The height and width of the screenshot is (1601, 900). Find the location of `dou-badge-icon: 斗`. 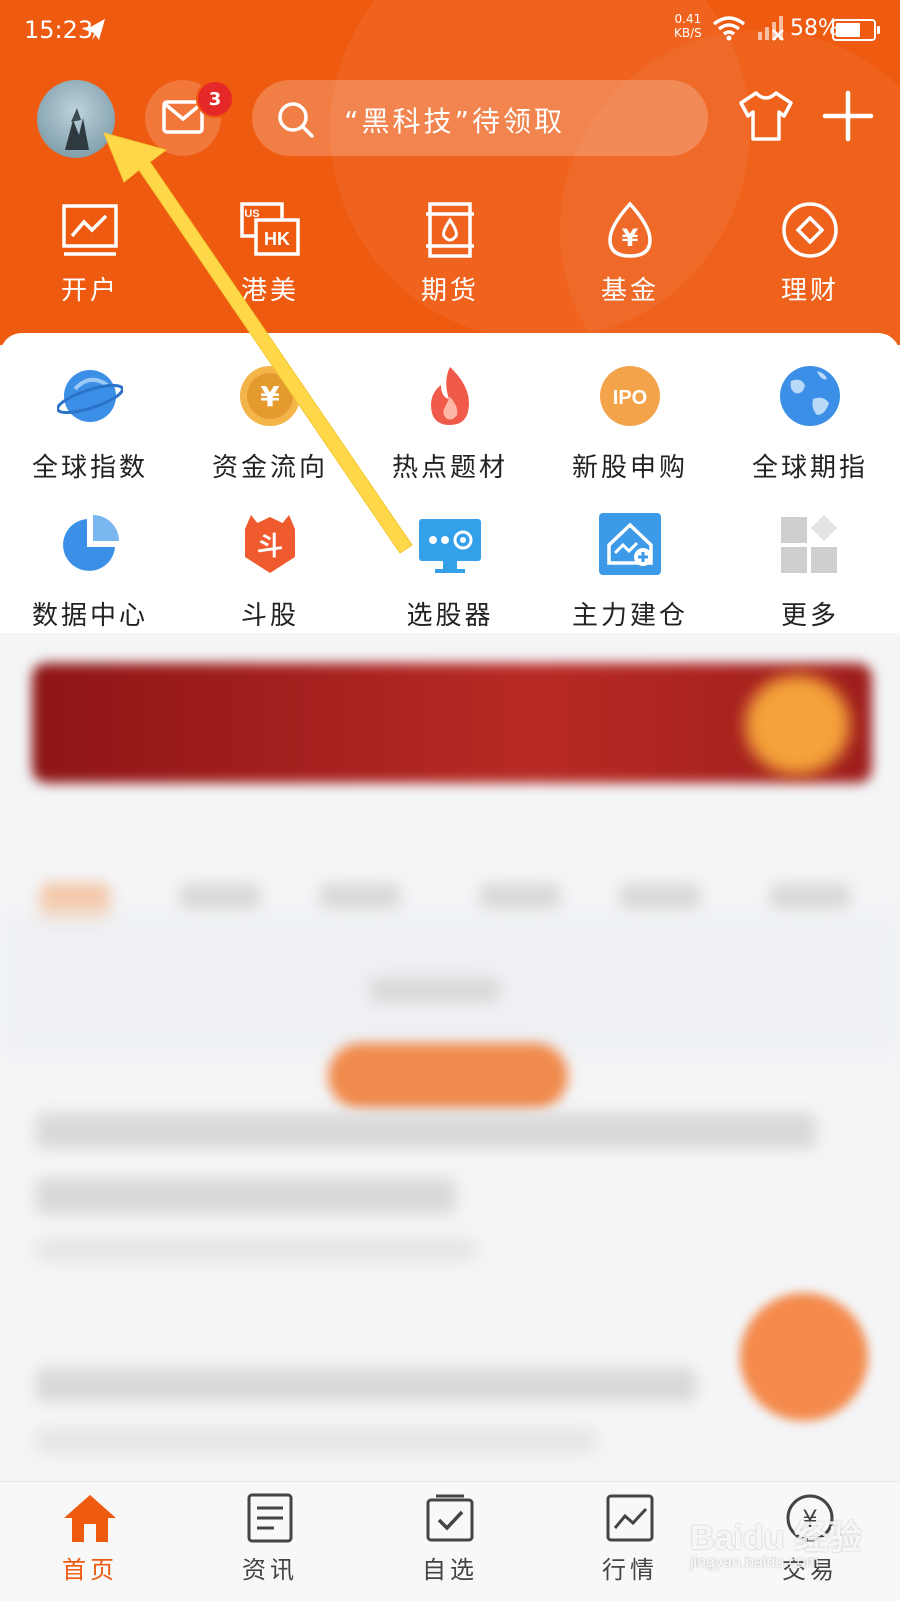

dou-badge-icon: 斗 is located at coordinates (270, 544).